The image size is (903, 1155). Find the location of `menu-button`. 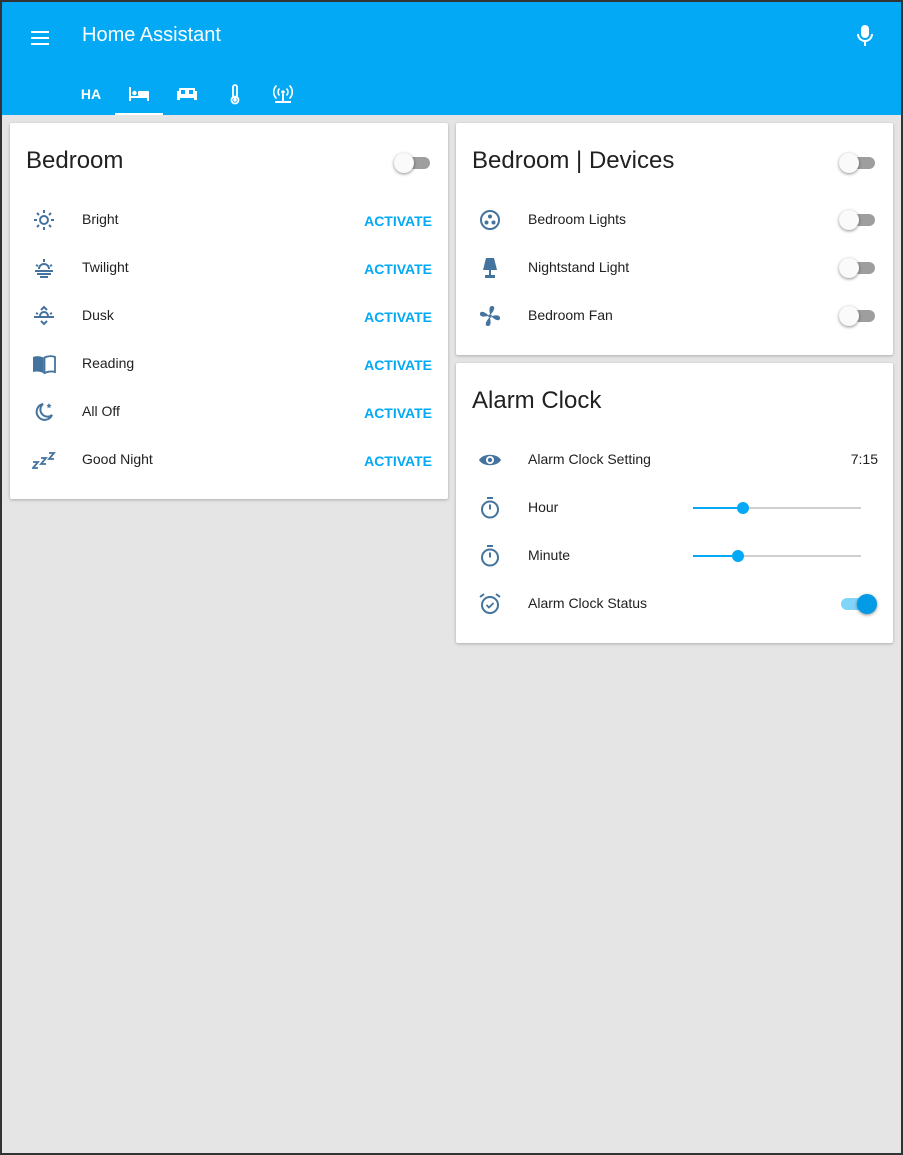

menu-button is located at coordinates (40, 38).